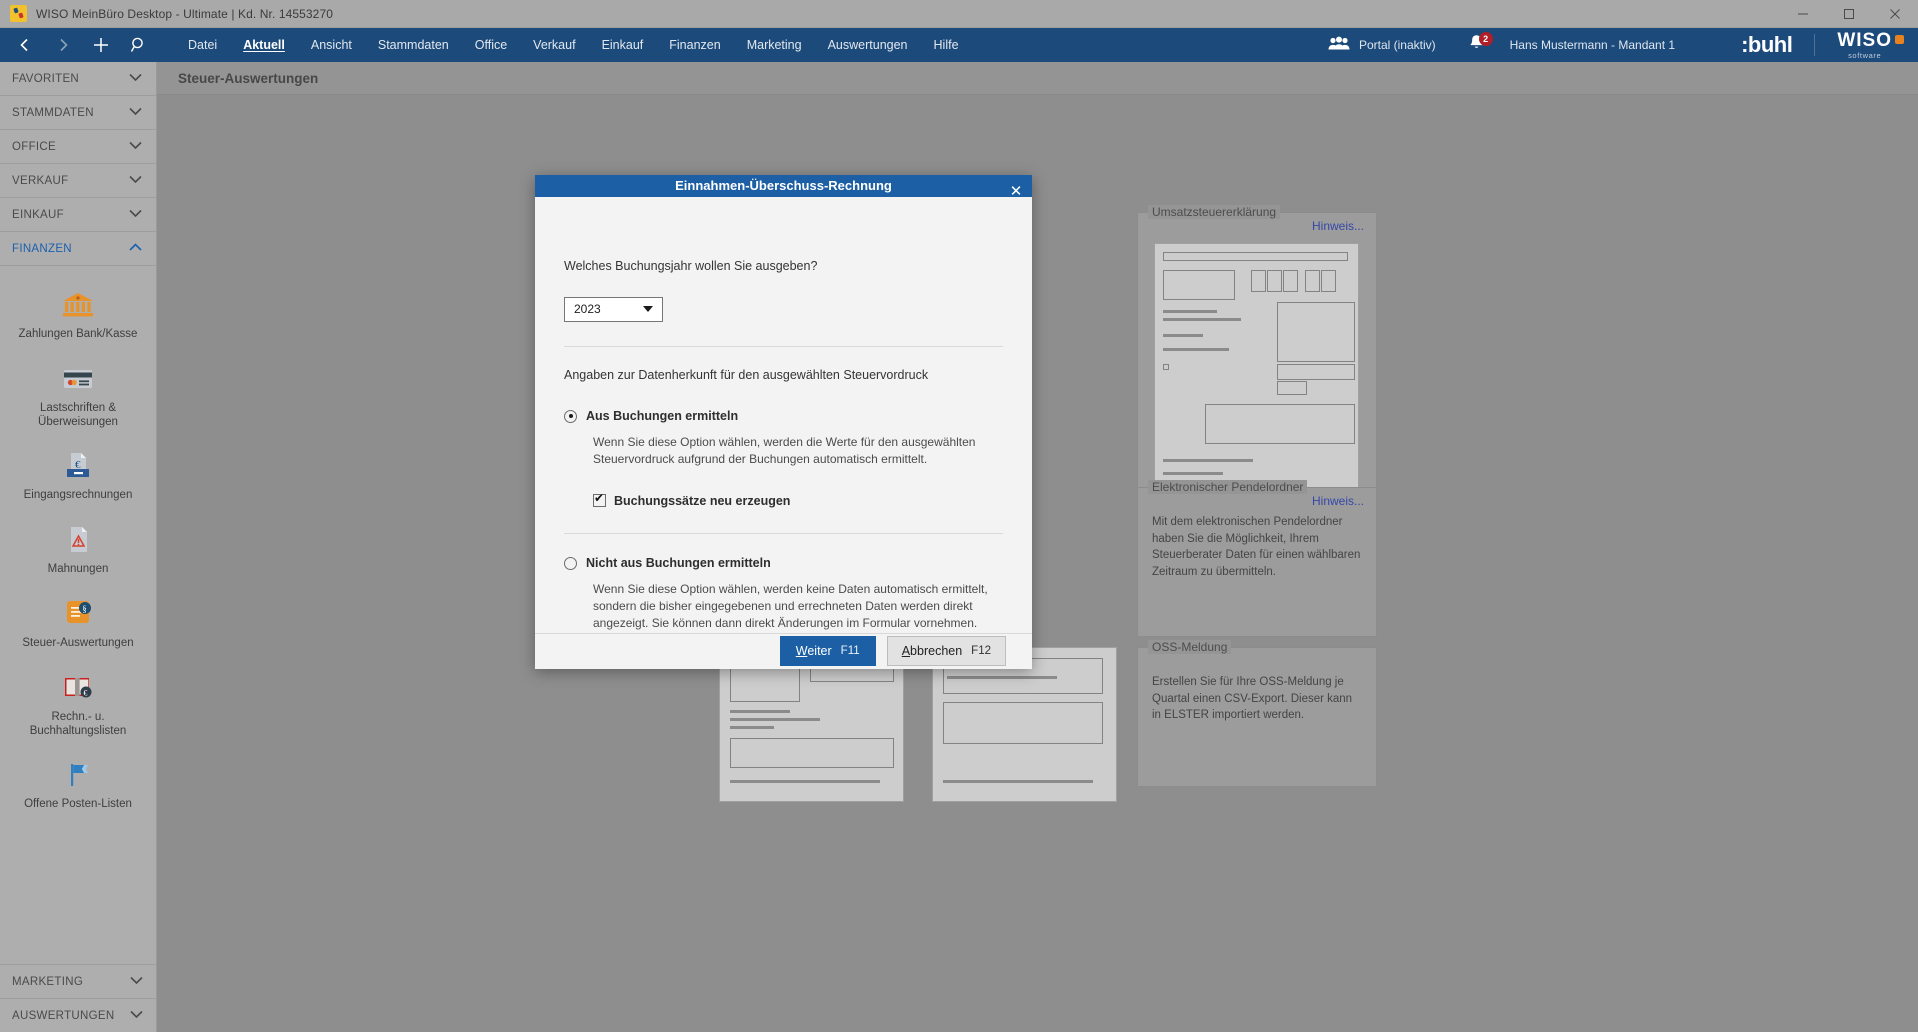 The width and height of the screenshot is (1918, 1032). I want to click on close-icon, so click(1895, 14).